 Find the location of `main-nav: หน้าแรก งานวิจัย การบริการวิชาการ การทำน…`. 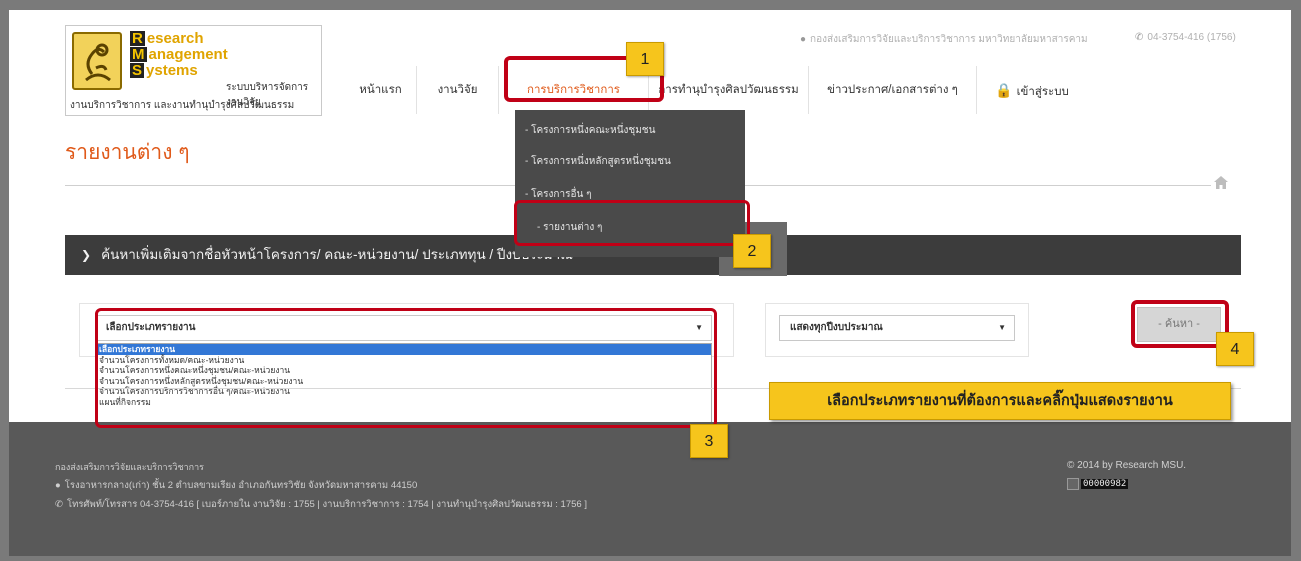

main-nav: หน้าแรก งานวิจัย การบริการวิชาการ การทำน… is located at coordinates (716, 90).